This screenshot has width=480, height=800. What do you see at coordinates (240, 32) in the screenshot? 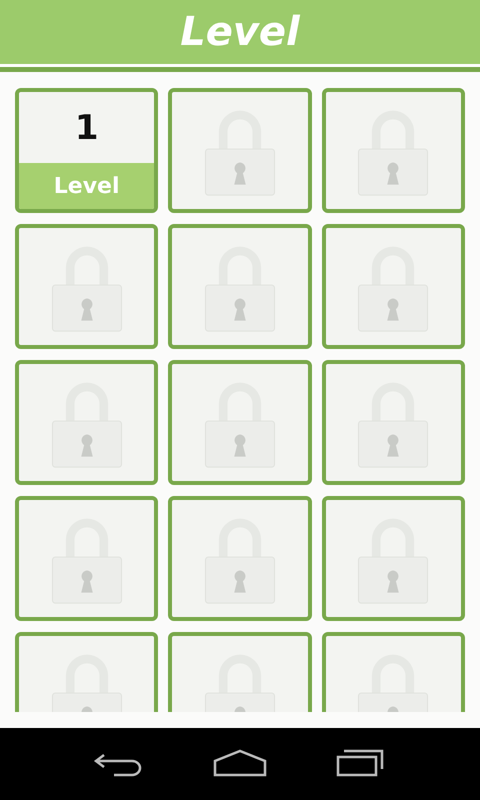
I see `screen-title: Level` at bounding box center [240, 32].